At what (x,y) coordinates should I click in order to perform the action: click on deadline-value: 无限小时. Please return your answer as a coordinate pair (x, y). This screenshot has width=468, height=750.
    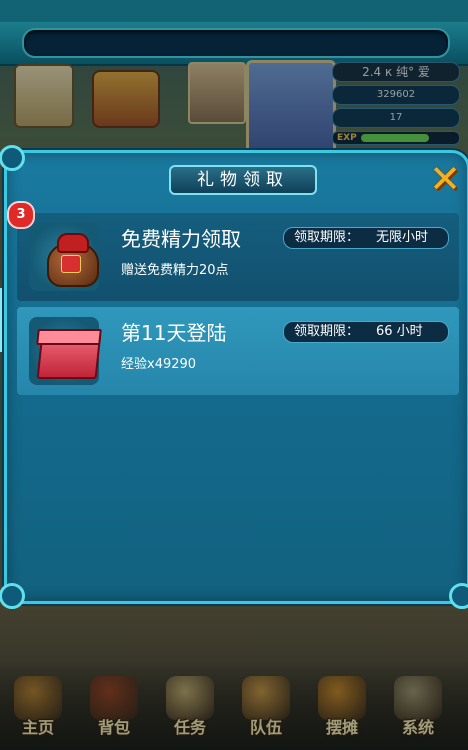
    Looking at the image, I should click on (402, 237).